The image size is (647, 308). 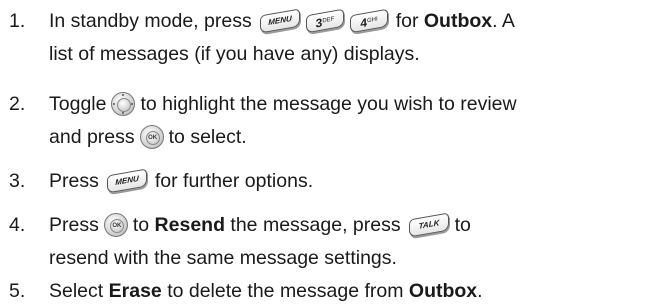 I want to click on step-2-text-a: Toggle, so click(x=78, y=104).